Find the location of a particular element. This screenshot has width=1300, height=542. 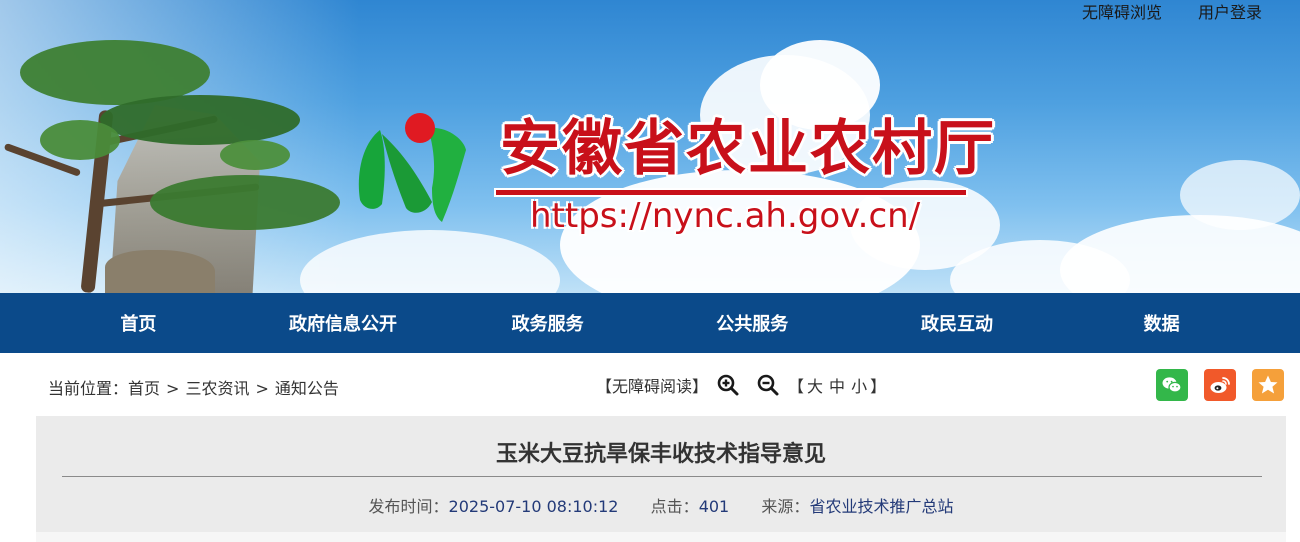

font-size-small: 小 is located at coordinates (859, 385).